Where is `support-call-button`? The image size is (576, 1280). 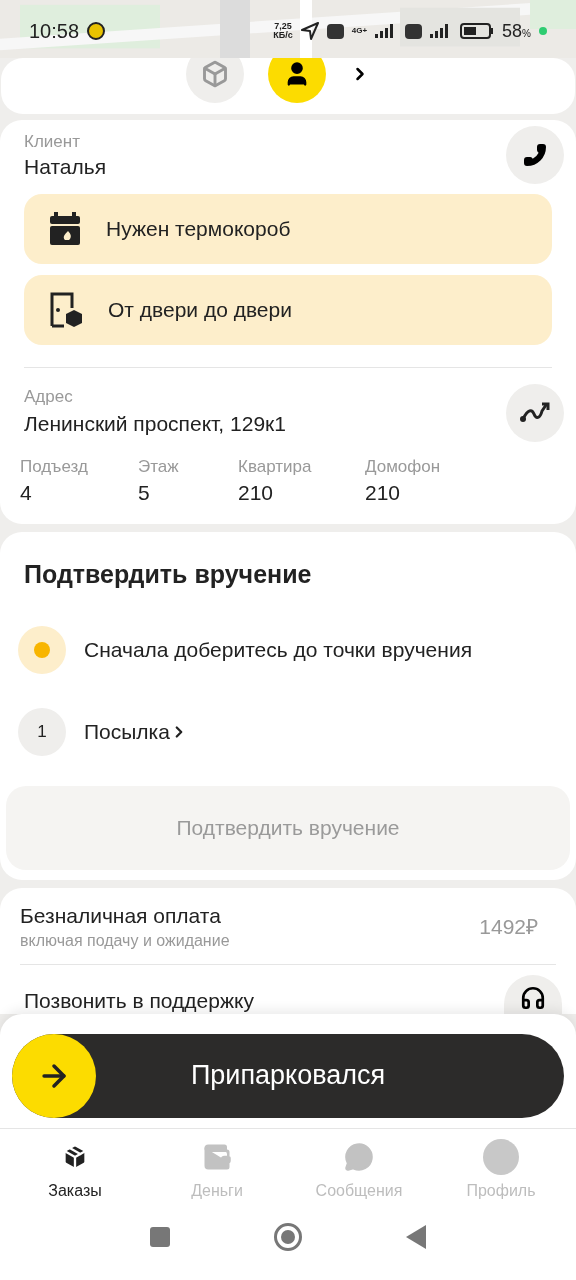
support-call-button is located at coordinates (533, 994).